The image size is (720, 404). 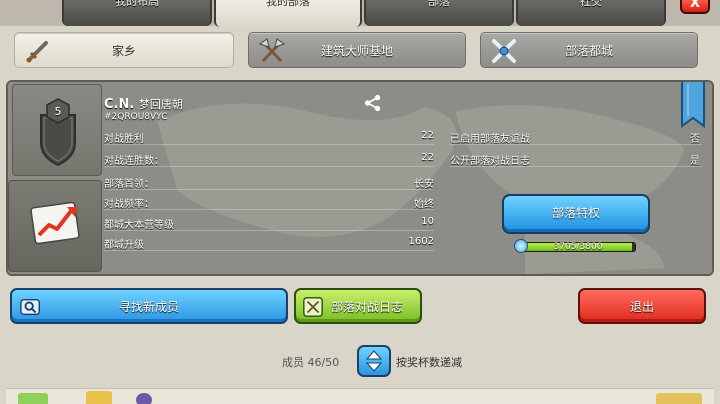 What do you see at coordinates (429, 362) in the screenshot?
I see `sort-order-label: 按奖杯数递减` at bounding box center [429, 362].